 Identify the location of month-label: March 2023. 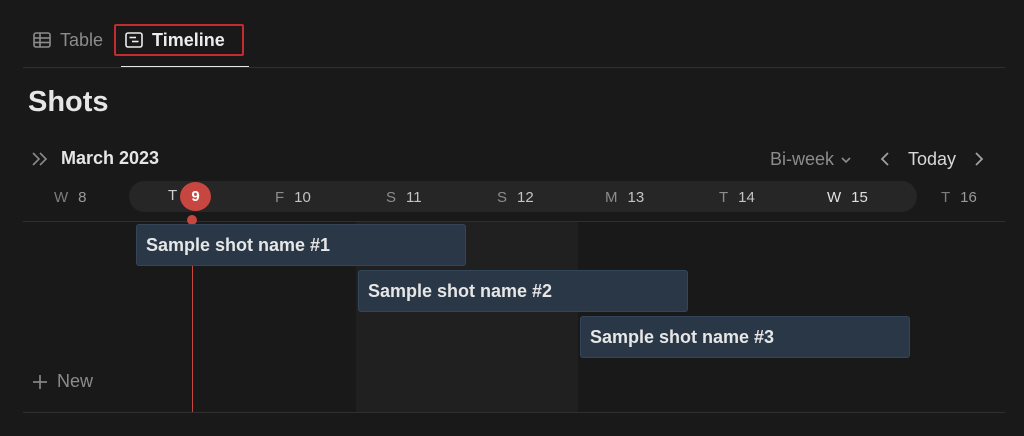
(110, 158).